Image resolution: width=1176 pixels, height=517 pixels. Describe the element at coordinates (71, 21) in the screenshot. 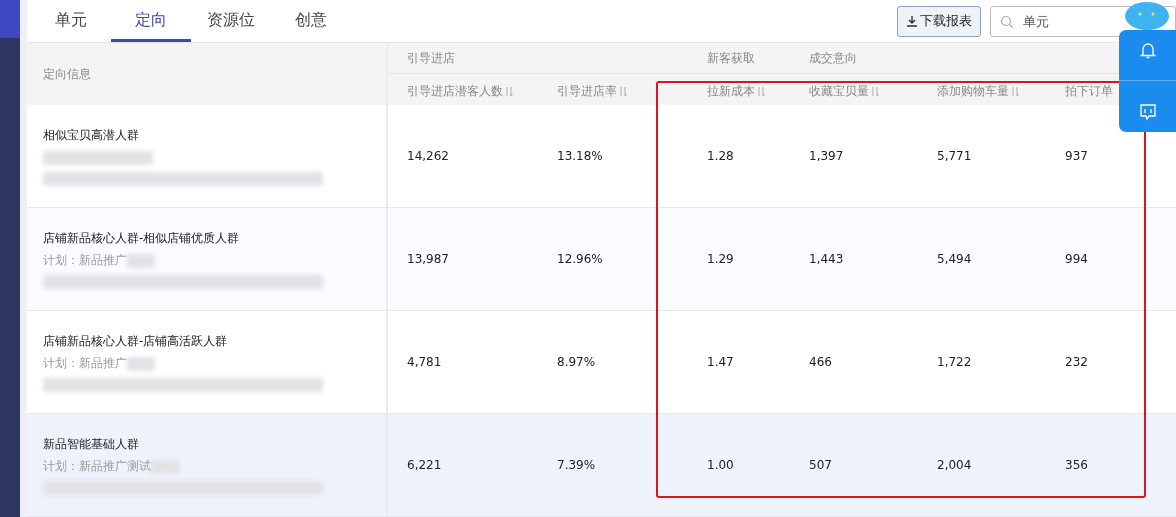

I see `tab: 单元` at that location.